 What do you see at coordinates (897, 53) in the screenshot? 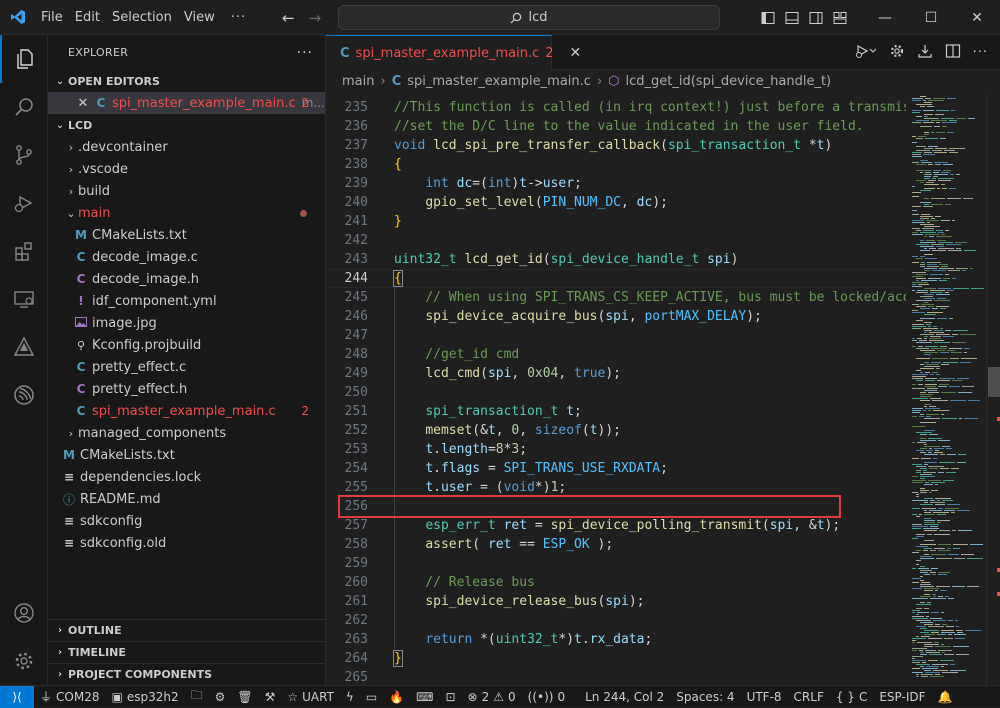
I see `settings-gear-icon` at bounding box center [897, 53].